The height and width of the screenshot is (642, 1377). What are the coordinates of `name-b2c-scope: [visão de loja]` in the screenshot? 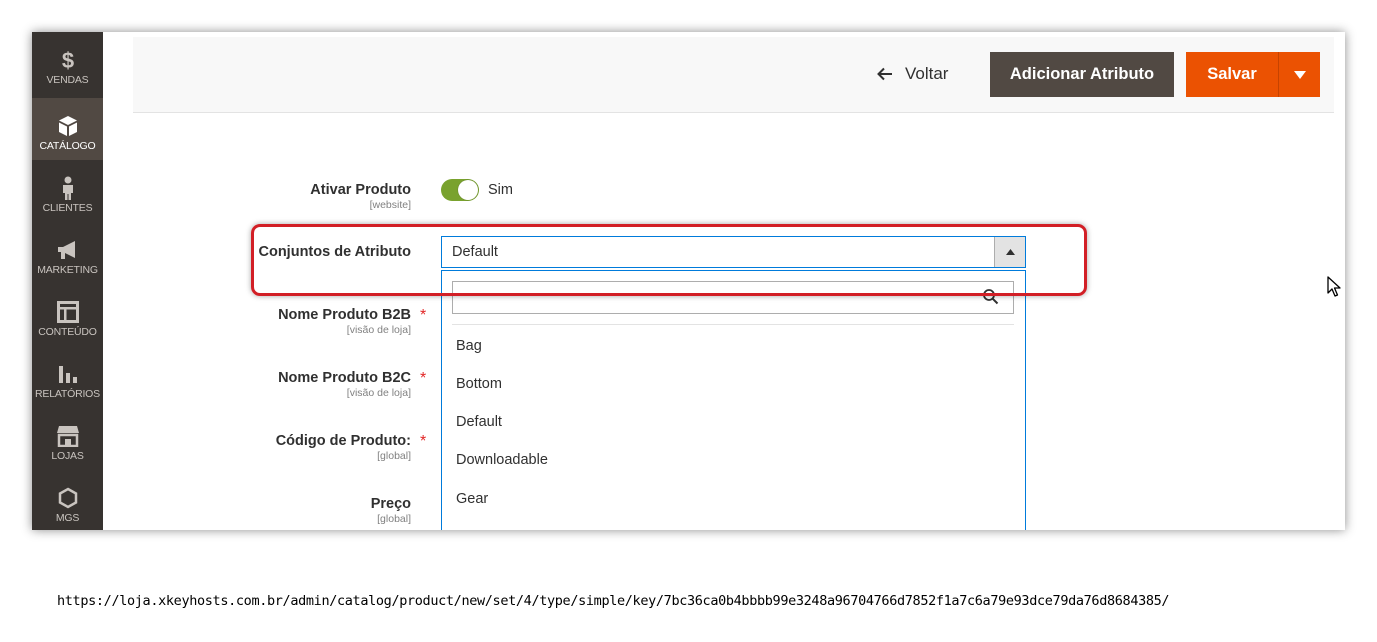 It's located at (378, 393).